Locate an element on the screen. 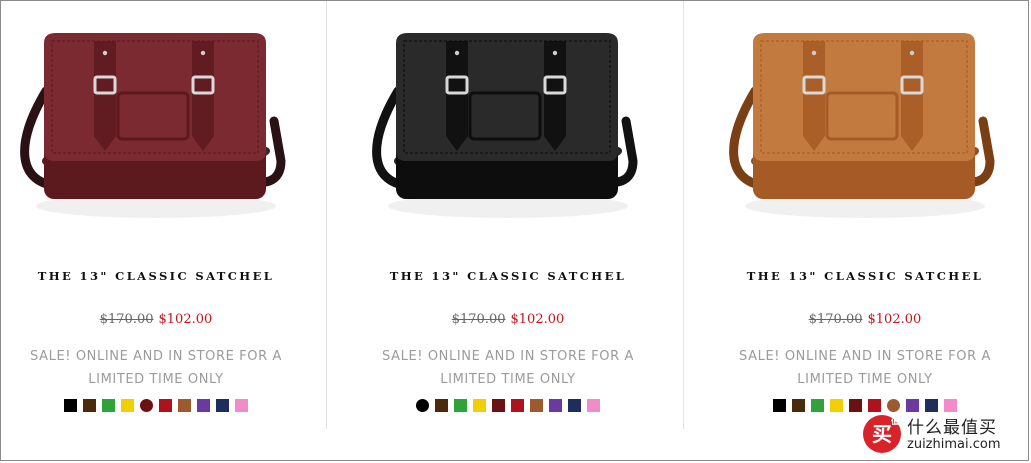 This screenshot has width=1031, height=463. site-watermark: 买值 什么最值买 zuizhimai.com is located at coordinates (945, 436).